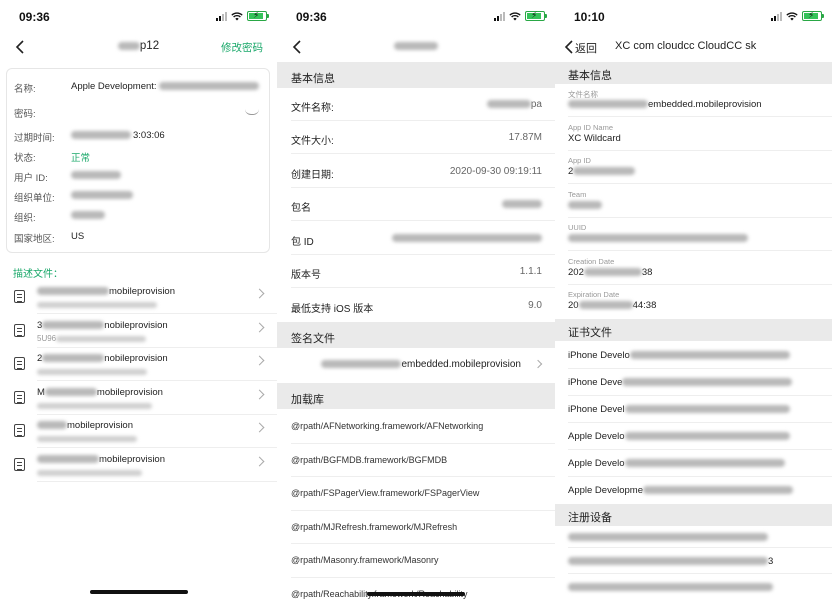 Image resolution: width=832 pixels, height=600 pixels. Describe the element at coordinates (686, 46) in the screenshot. I see `page-title: XC com cloudcc CloudCC sk` at that location.